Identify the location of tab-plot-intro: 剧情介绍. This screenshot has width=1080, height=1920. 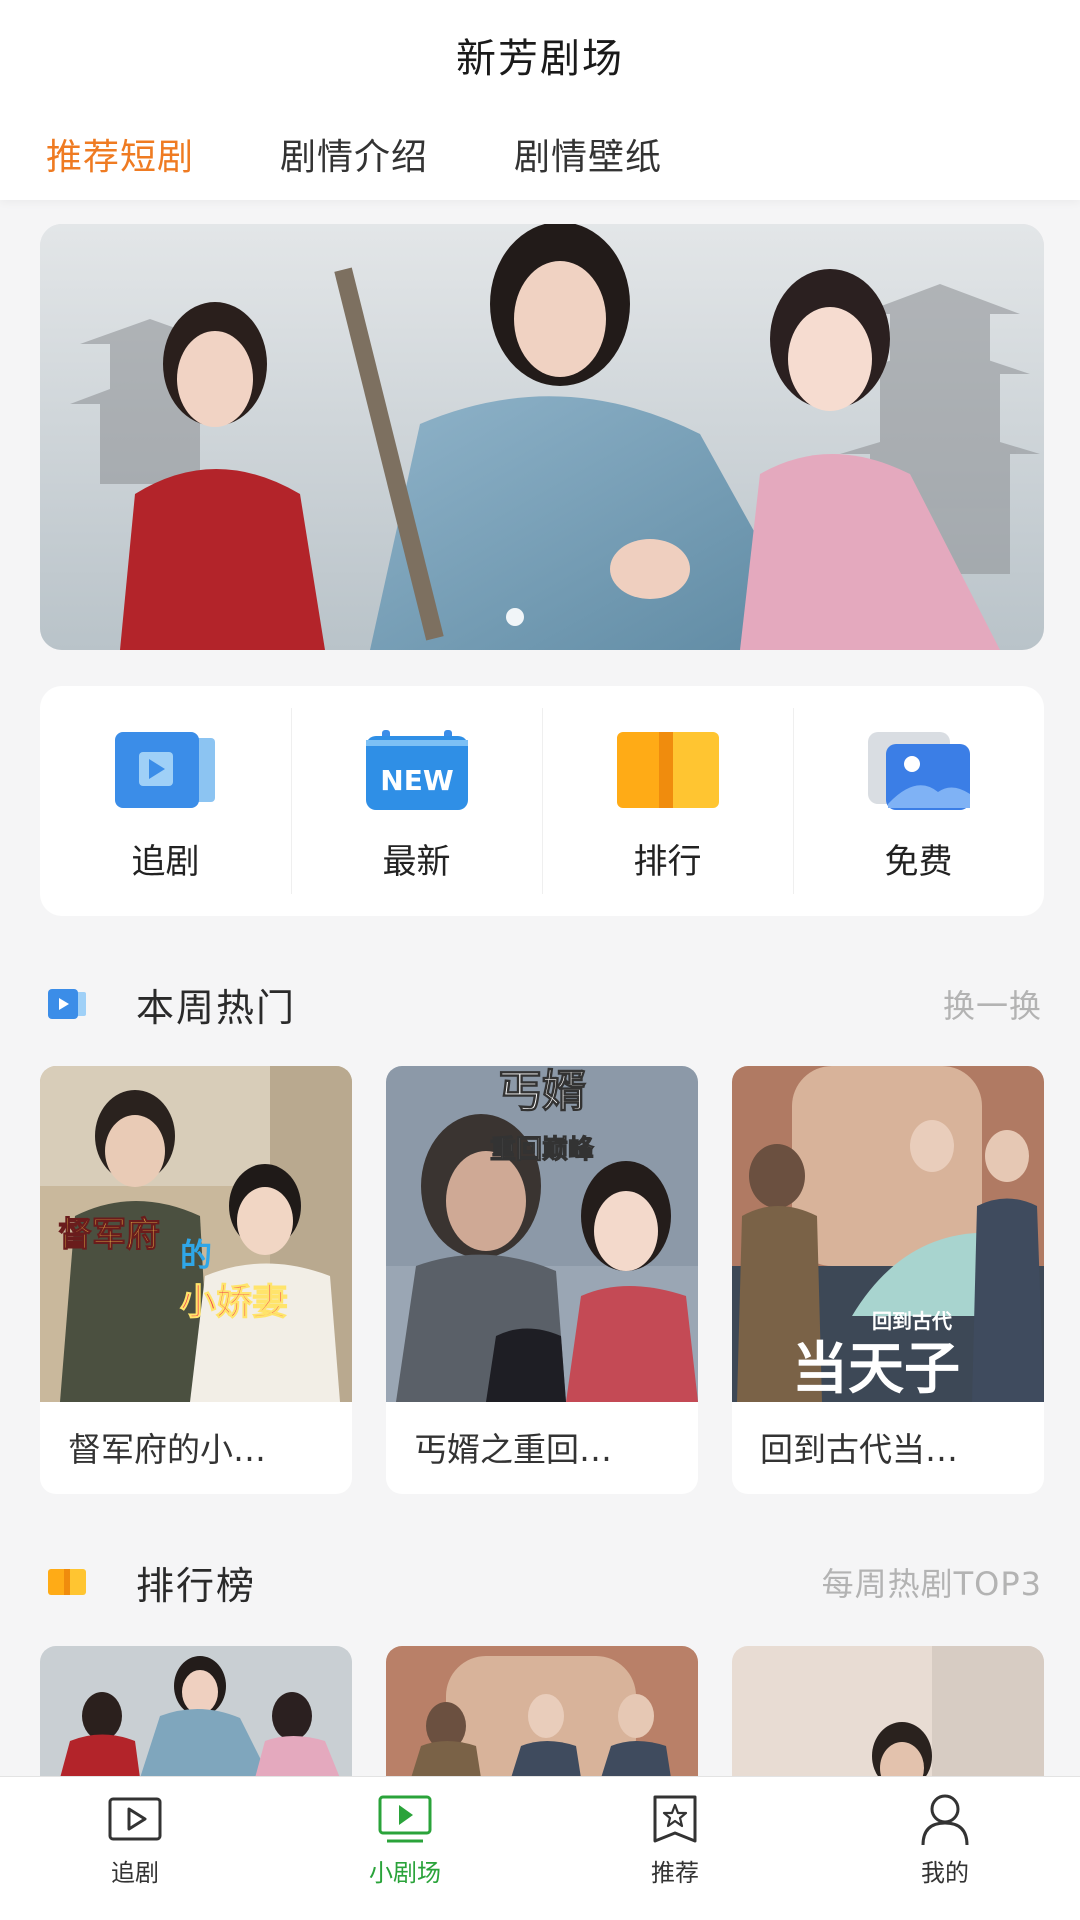
(354, 153).